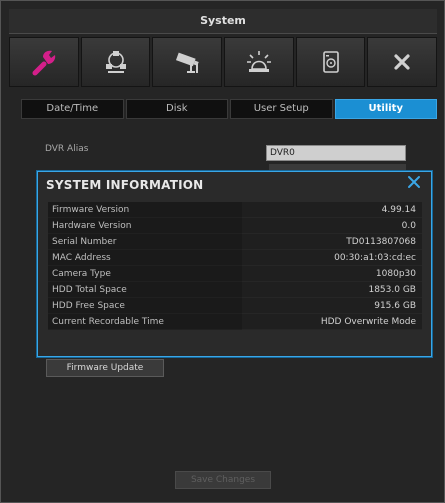 This screenshot has width=445, height=503. Describe the element at coordinates (145, 242) in the screenshot. I see `info-key: Serial Number` at that location.